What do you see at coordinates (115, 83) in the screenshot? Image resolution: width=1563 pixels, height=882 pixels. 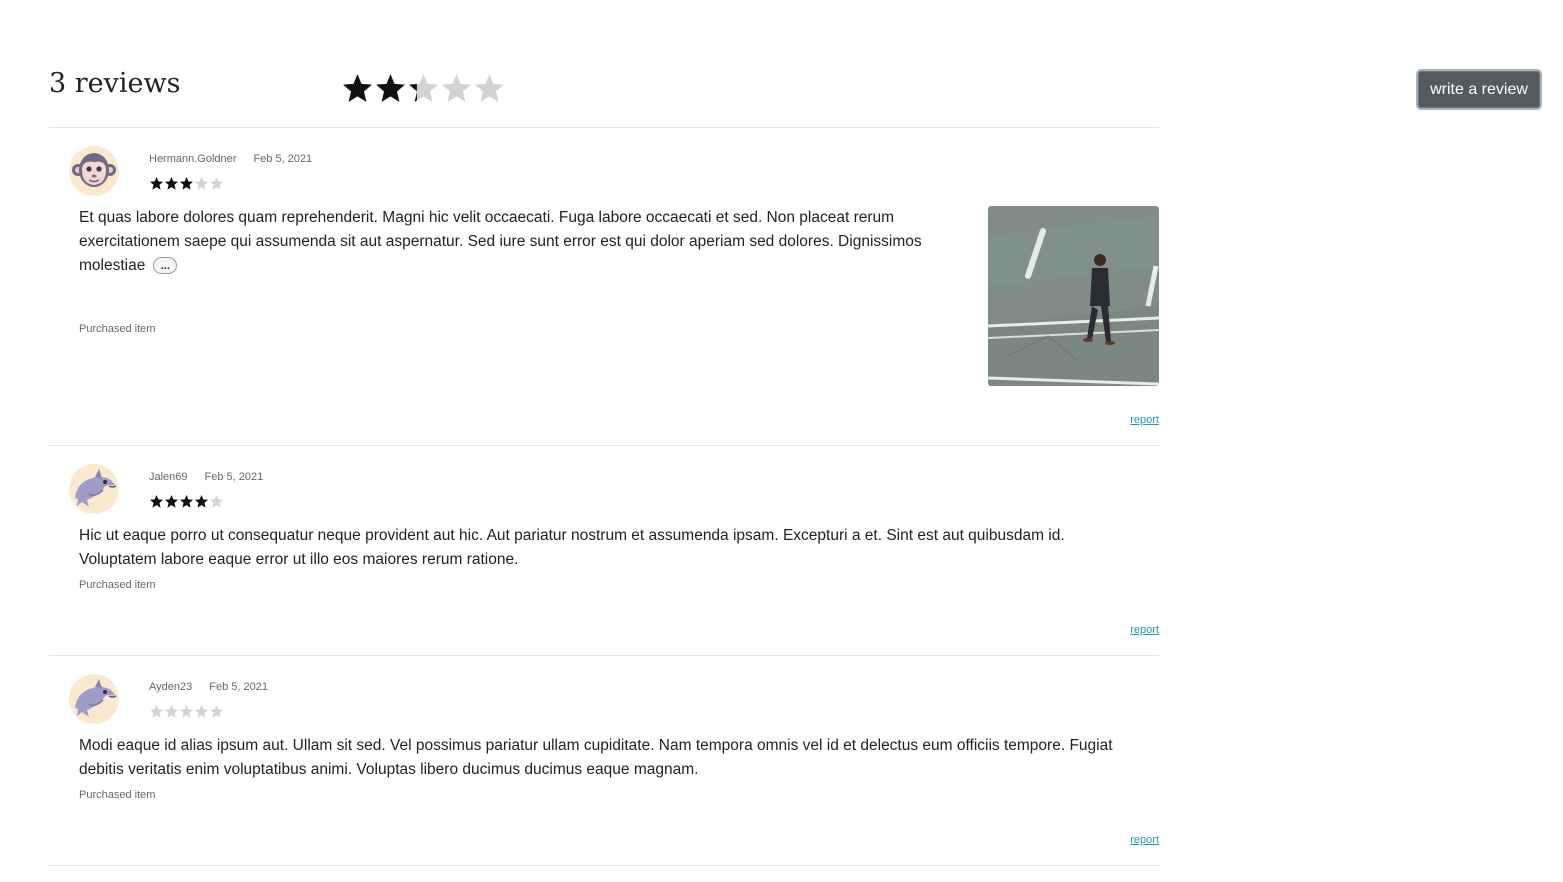 I see `review-count: 3 reviews` at bounding box center [115, 83].